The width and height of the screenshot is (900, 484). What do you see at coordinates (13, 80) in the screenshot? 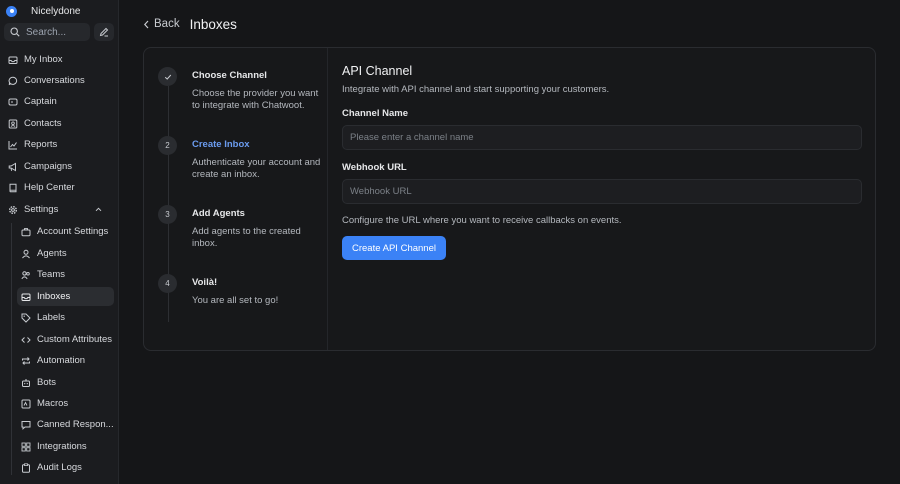
I see `chat-icon` at bounding box center [13, 80].